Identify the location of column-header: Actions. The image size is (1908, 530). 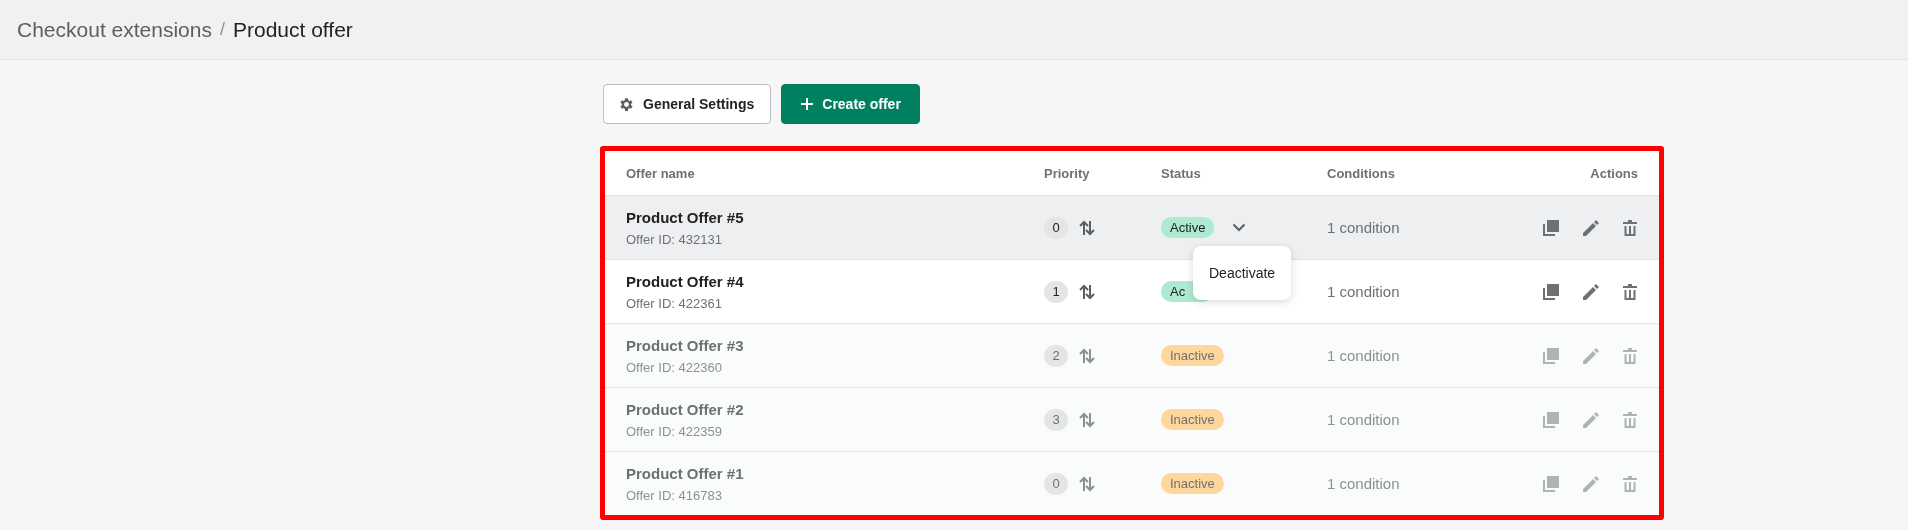
(1613, 173).